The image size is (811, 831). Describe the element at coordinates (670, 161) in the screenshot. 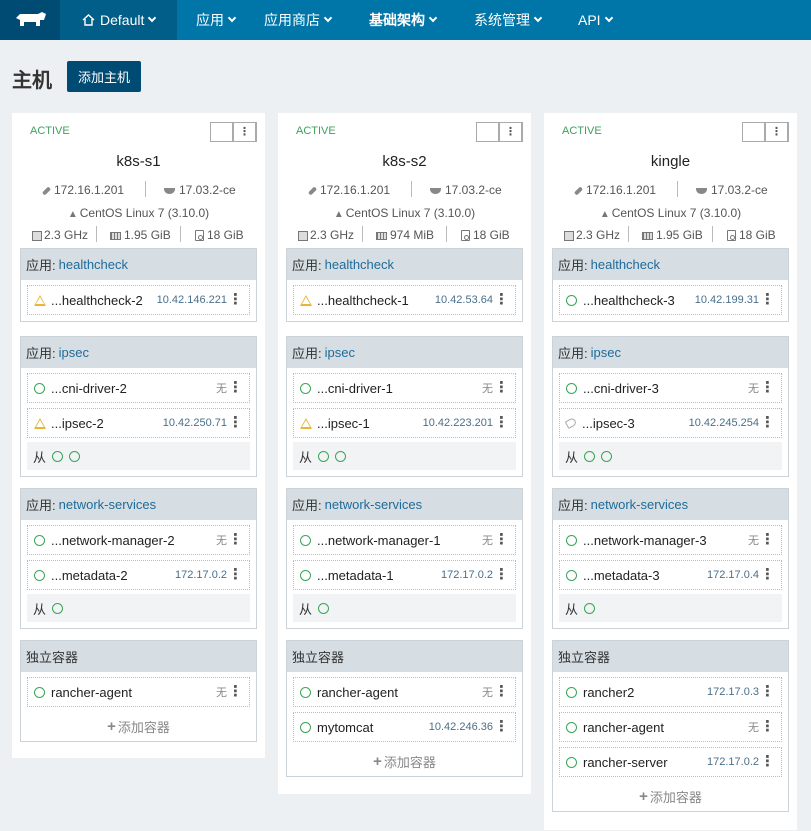

I see `host-name: kingle` at that location.